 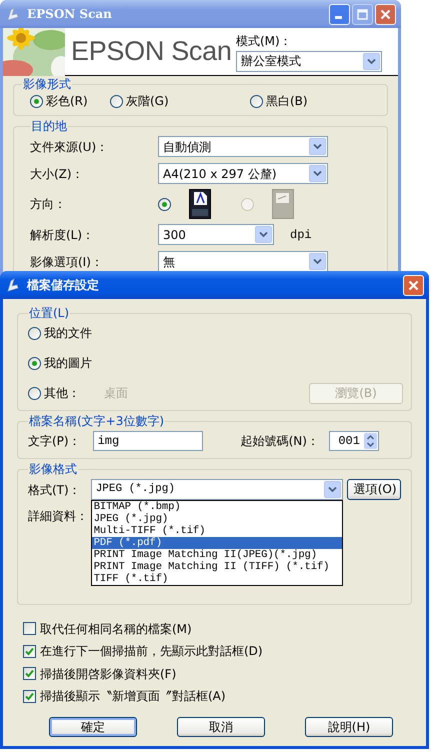 I want to click on spinner-arrows-icon, so click(x=370, y=441).